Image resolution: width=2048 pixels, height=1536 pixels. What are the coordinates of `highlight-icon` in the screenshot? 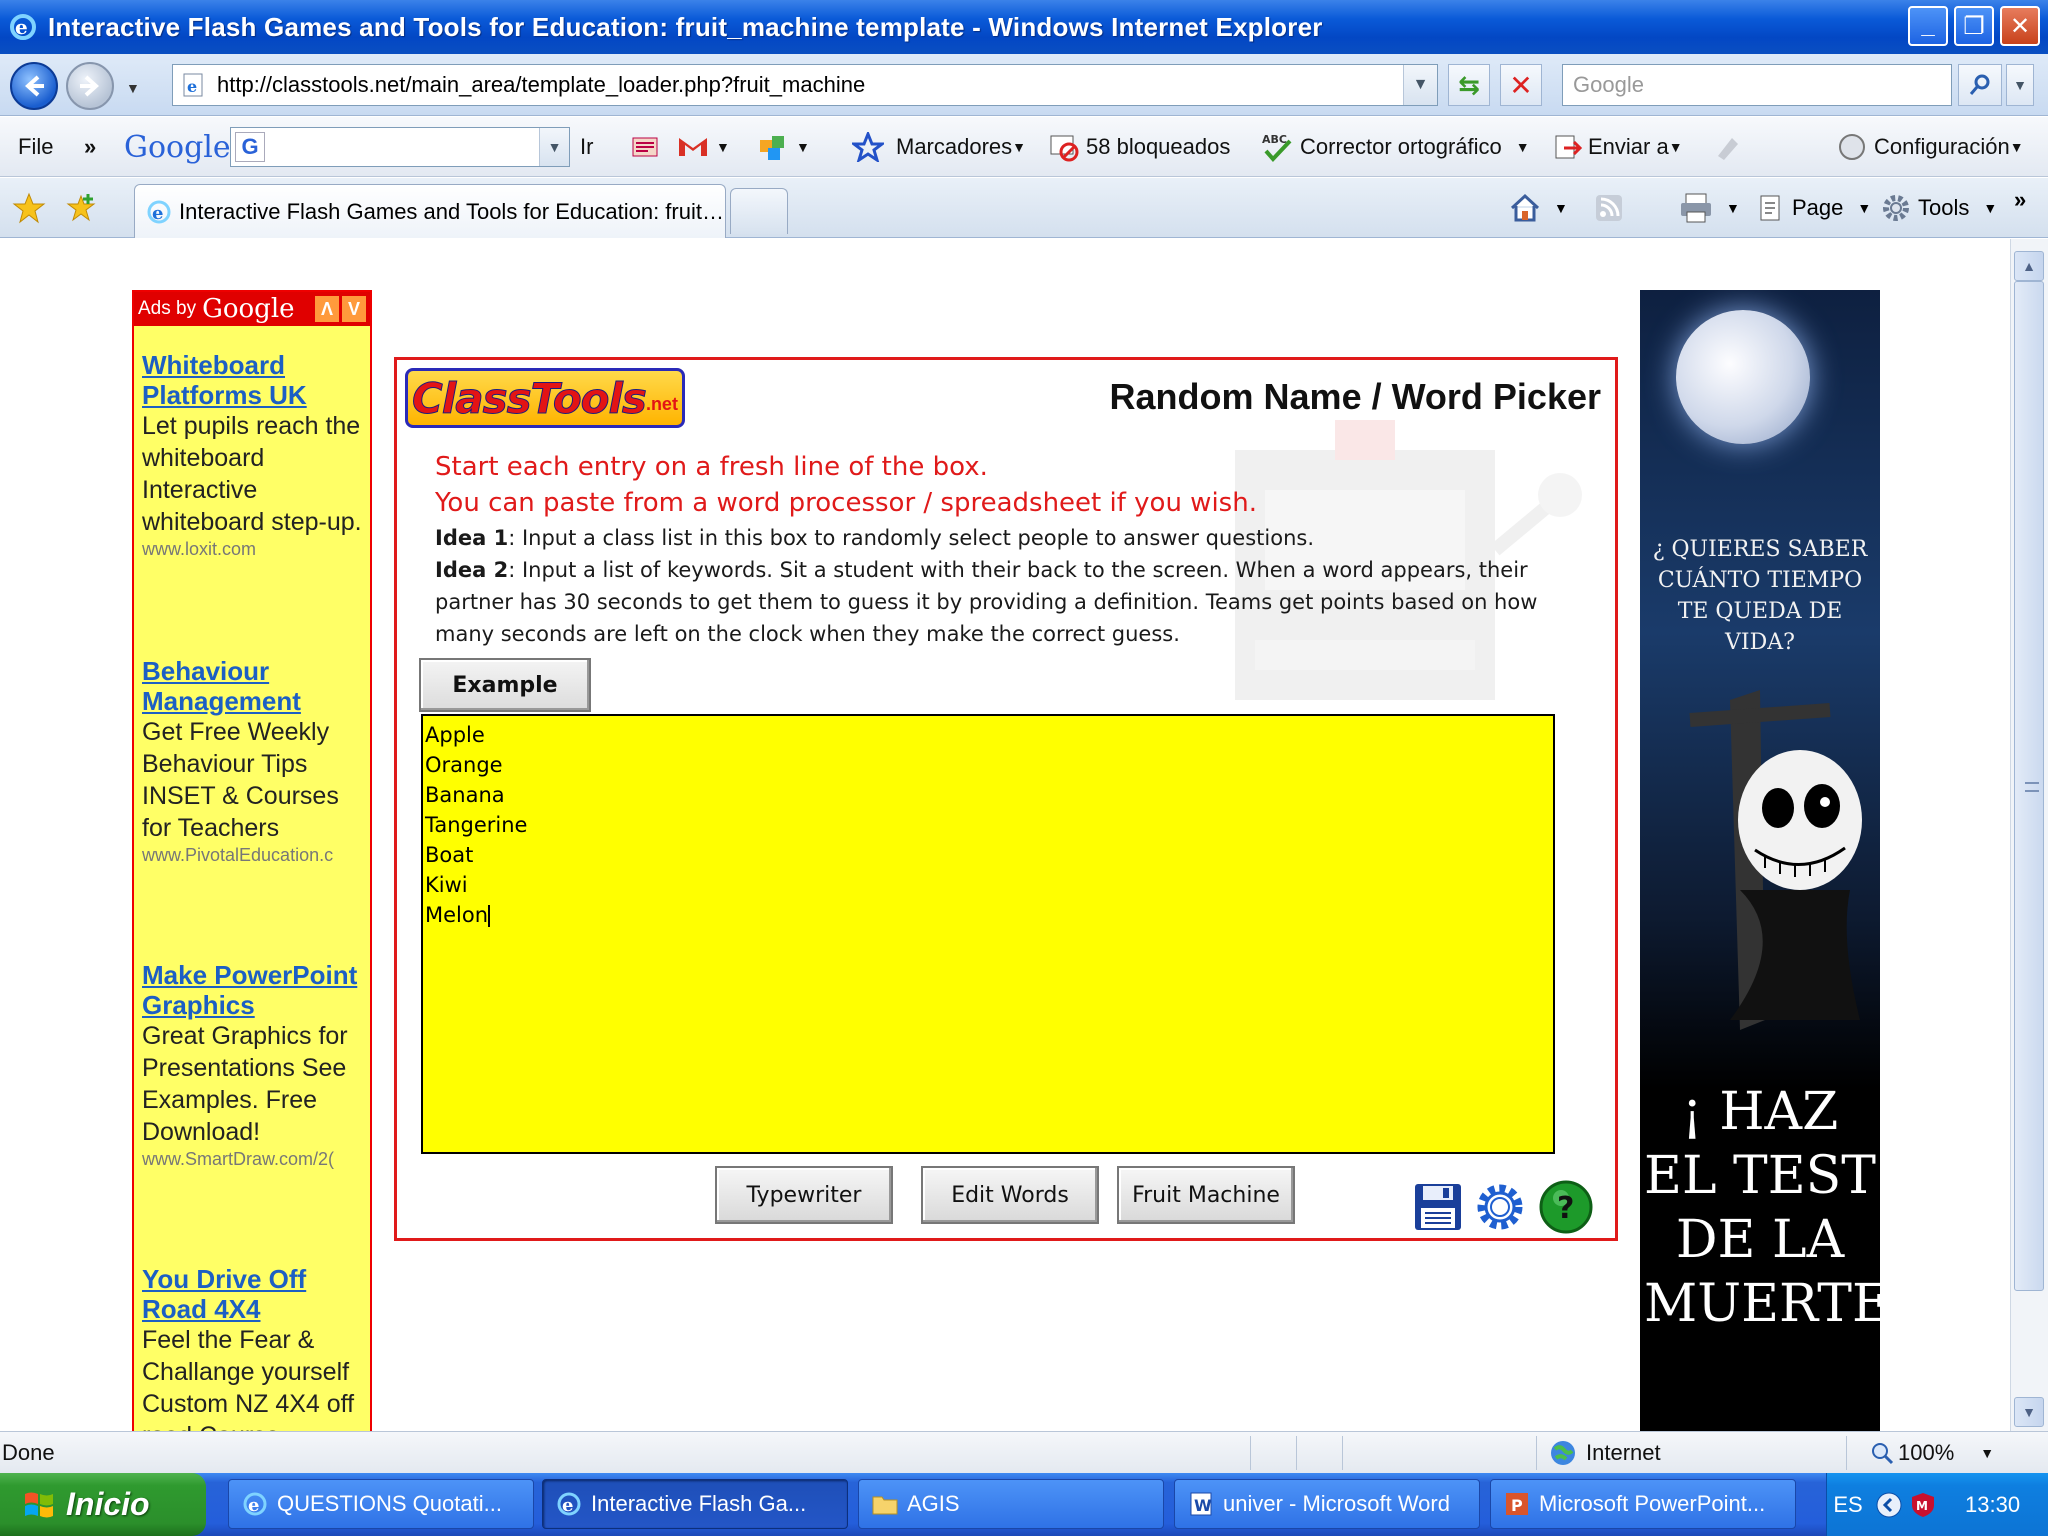 It's located at (1727, 147).